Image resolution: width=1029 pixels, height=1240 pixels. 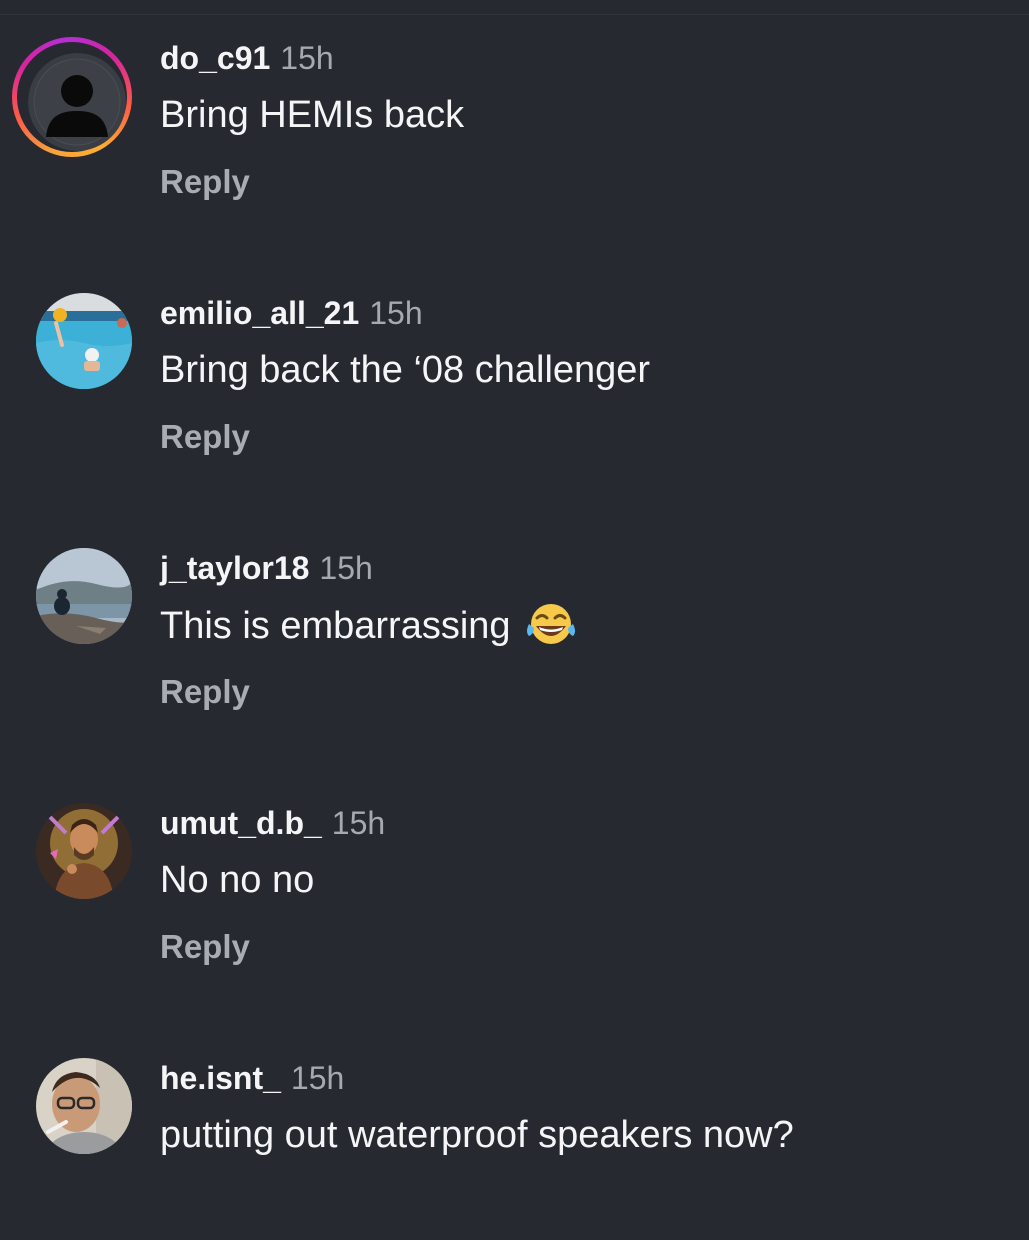 What do you see at coordinates (237, 880) in the screenshot?
I see `comment-text: No no no` at bounding box center [237, 880].